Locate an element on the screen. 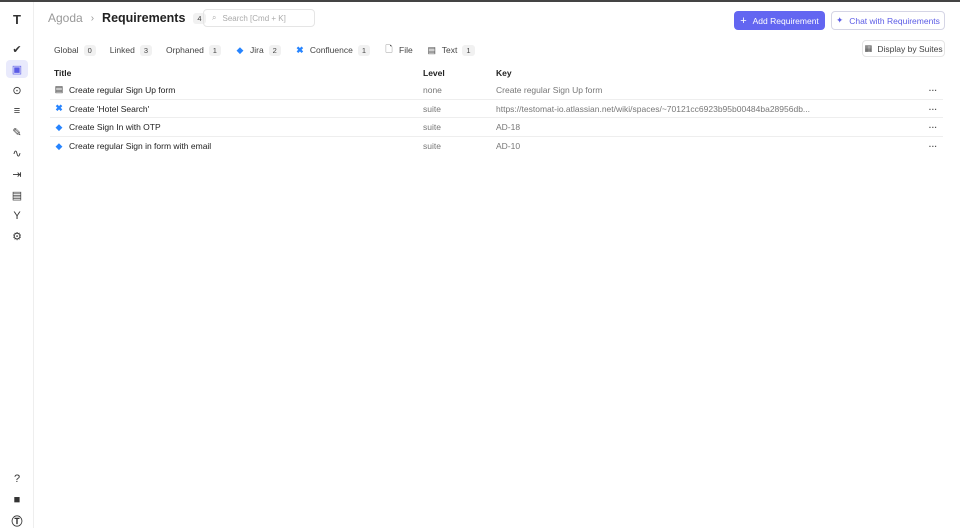 The image size is (960, 530). breadcrumb: Agoda › Requirements 4 is located at coordinates (127, 18).